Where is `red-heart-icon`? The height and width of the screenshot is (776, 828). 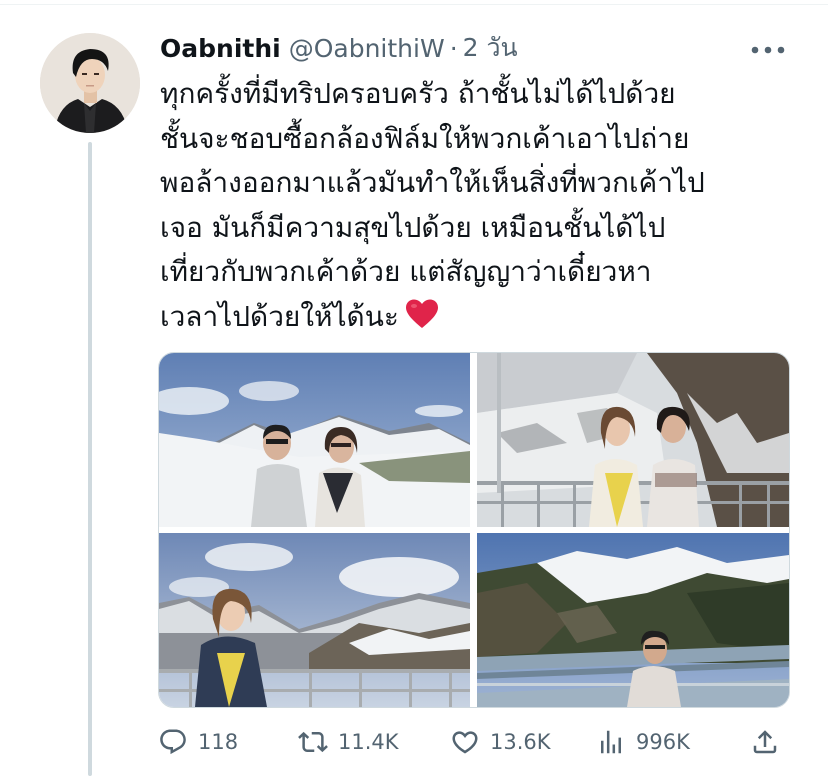 red-heart-icon is located at coordinates (422, 321).